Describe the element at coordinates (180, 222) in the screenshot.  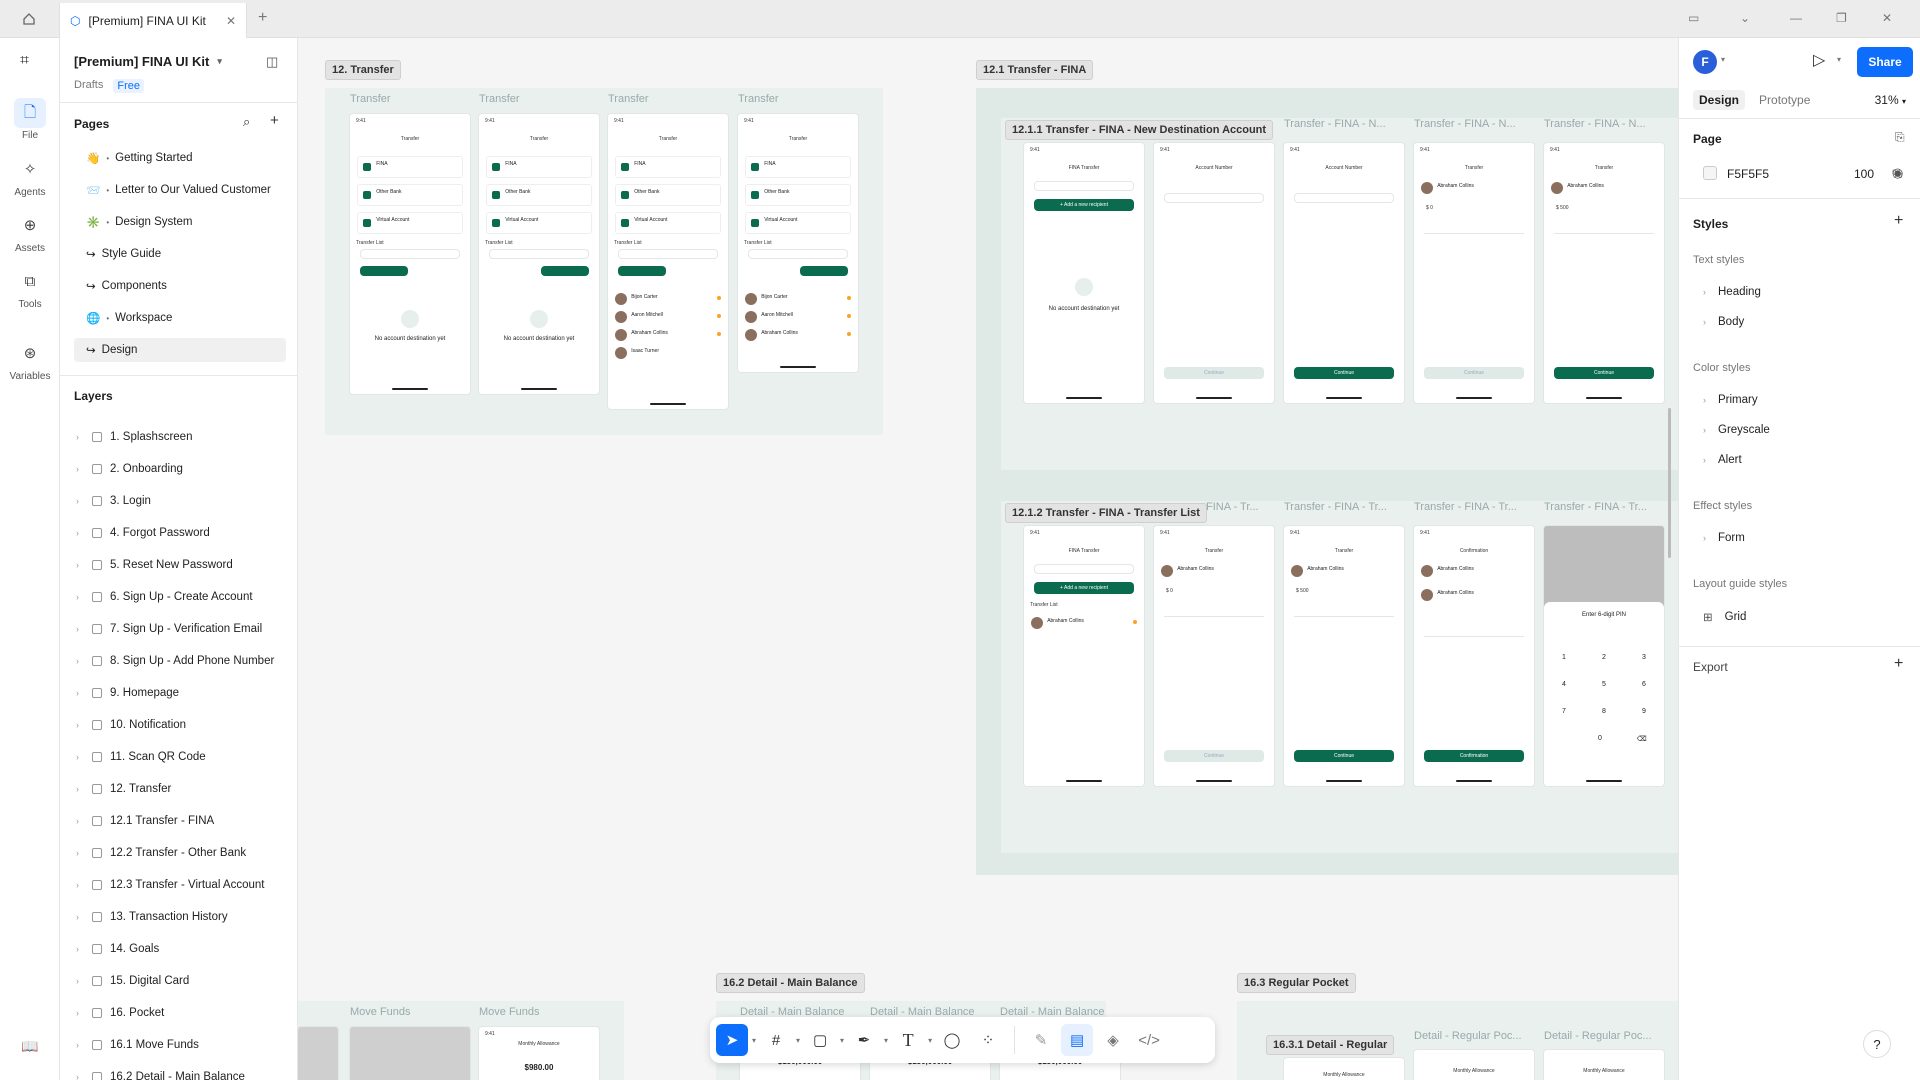
I see `page-item: ✳️ • Design System` at that location.